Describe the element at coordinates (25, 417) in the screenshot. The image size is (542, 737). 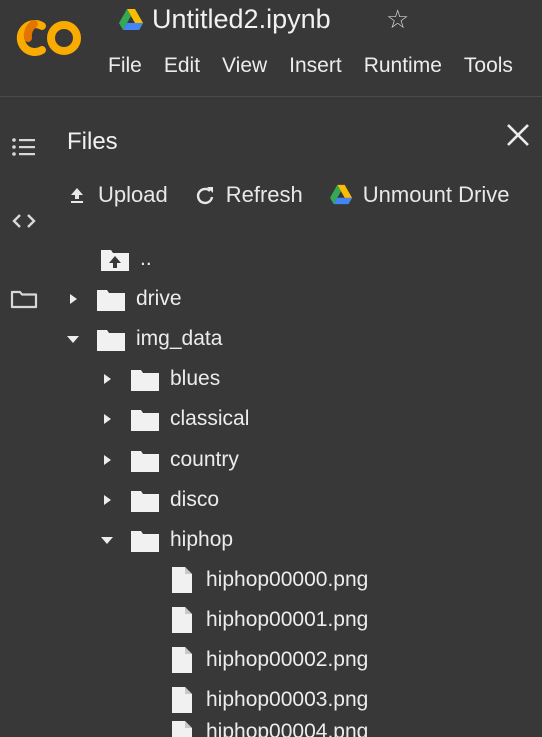
I see `left-rail` at that location.